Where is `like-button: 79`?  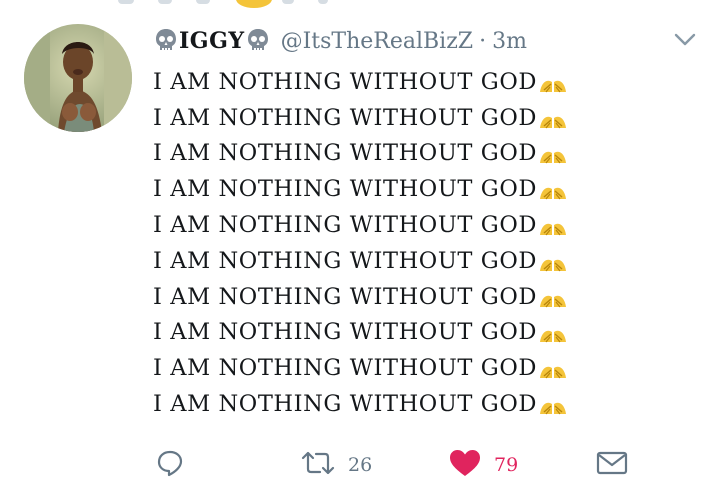
like-button: 79 is located at coordinates (483, 465).